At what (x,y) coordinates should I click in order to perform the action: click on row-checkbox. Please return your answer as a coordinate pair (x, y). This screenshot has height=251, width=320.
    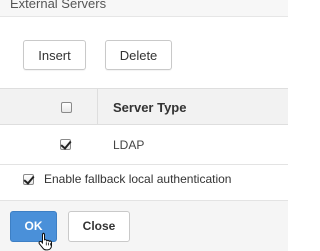
    Looking at the image, I should click on (65, 144).